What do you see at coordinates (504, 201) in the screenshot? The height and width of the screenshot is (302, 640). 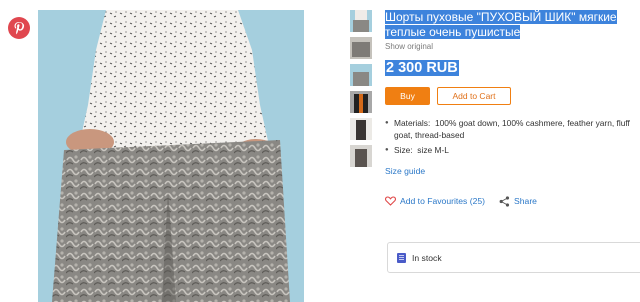 I see `share-icon` at bounding box center [504, 201].